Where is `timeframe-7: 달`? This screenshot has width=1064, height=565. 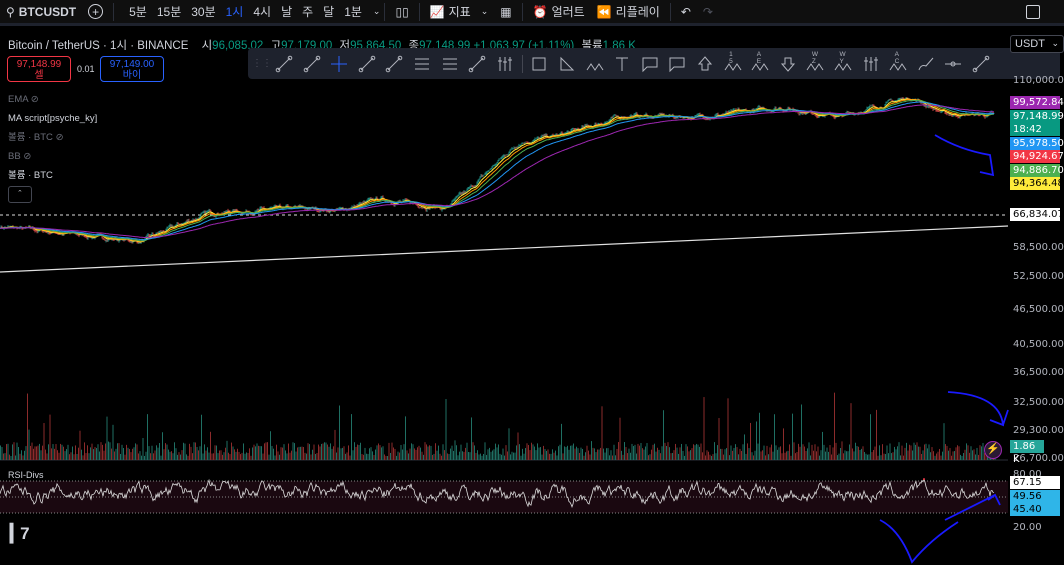 timeframe-7: 달 is located at coordinates (328, 11).